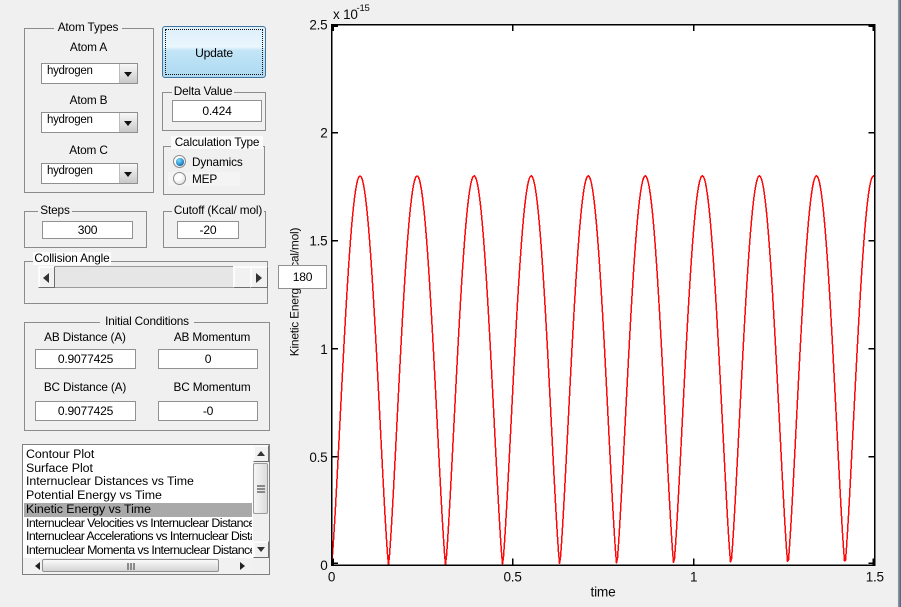  What do you see at coordinates (363, 8) in the screenshot?
I see `svg-text: -15` at bounding box center [363, 8].